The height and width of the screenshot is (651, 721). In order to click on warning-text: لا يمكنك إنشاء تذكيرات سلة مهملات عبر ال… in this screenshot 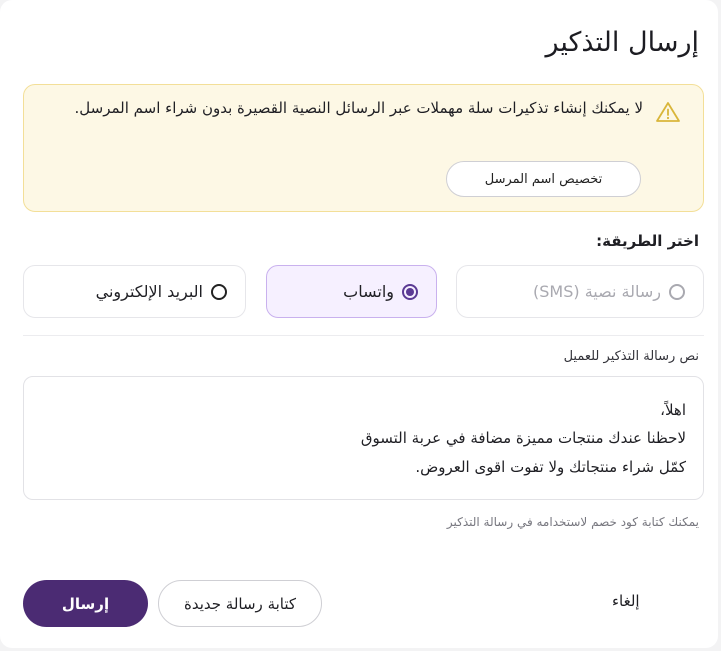, I will do `click(358, 108)`.